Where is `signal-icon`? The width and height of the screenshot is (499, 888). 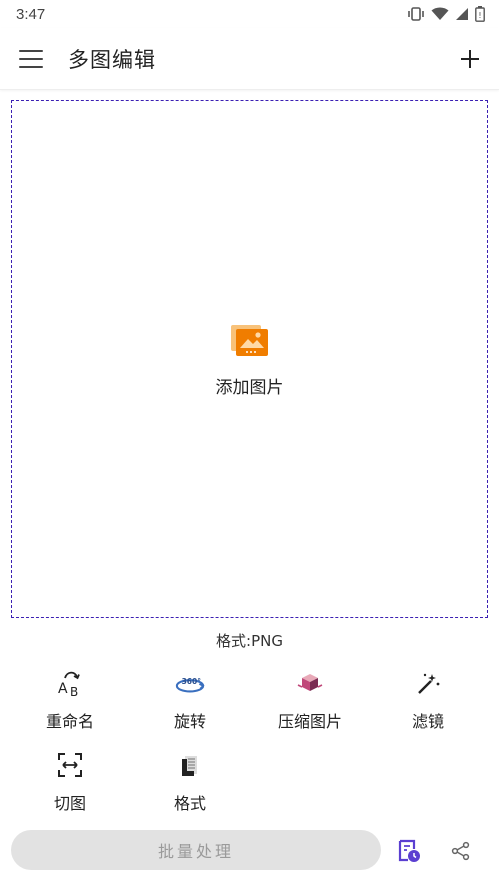
signal-icon is located at coordinates (462, 14).